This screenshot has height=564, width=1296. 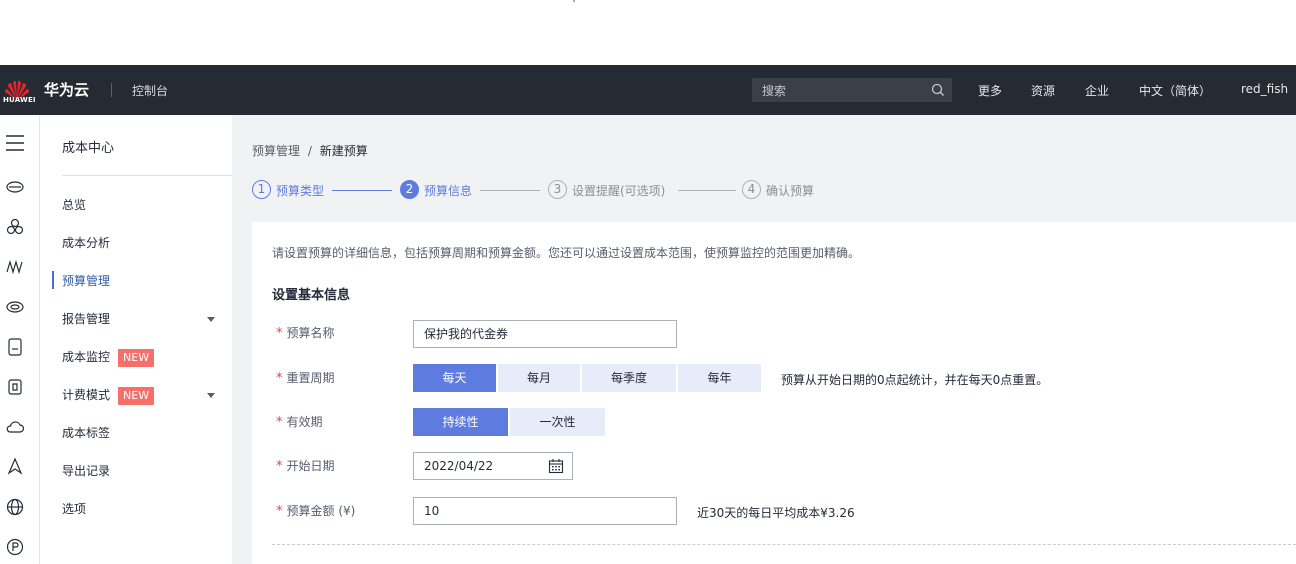 What do you see at coordinates (1175, 90) in the screenshot?
I see `nav-language: 中文（简体）` at bounding box center [1175, 90].